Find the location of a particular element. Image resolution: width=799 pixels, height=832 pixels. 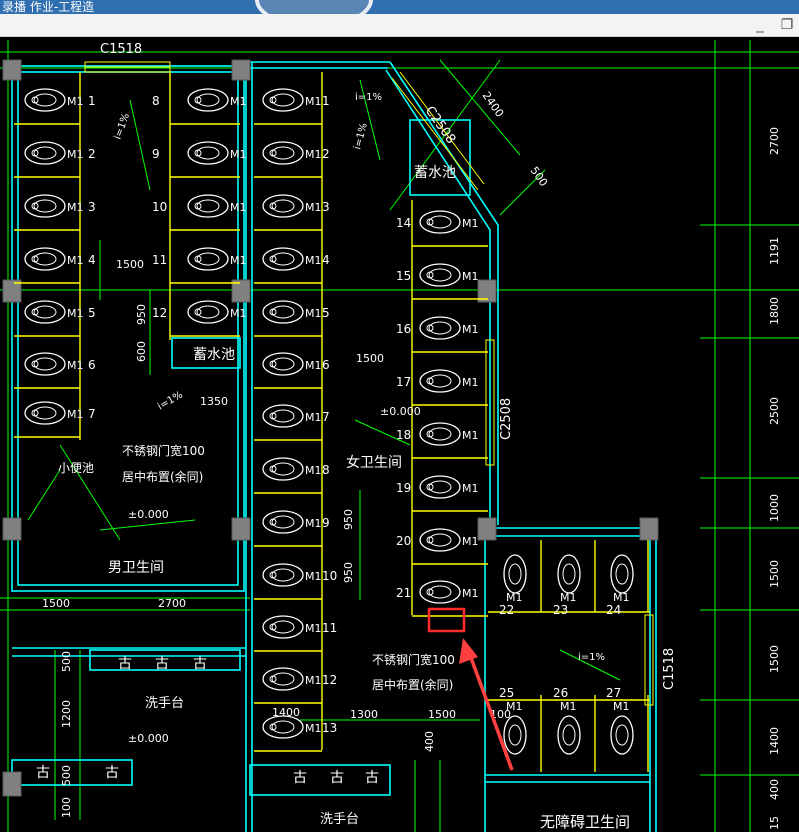

window-c1518-right is located at coordinates (649, 660).